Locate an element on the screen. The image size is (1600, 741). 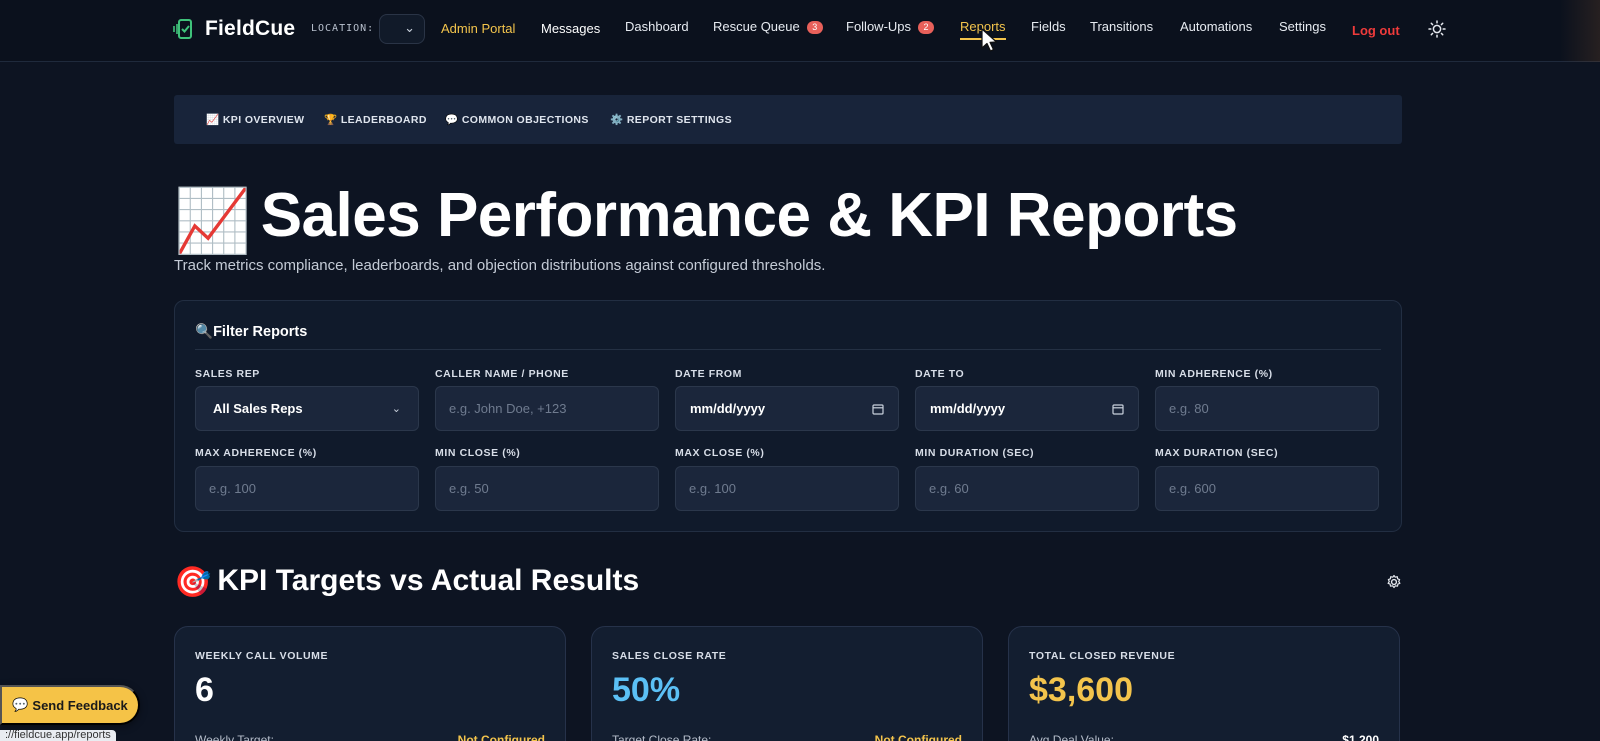
logout-link: Log out is located at coordinates (1376, 30).